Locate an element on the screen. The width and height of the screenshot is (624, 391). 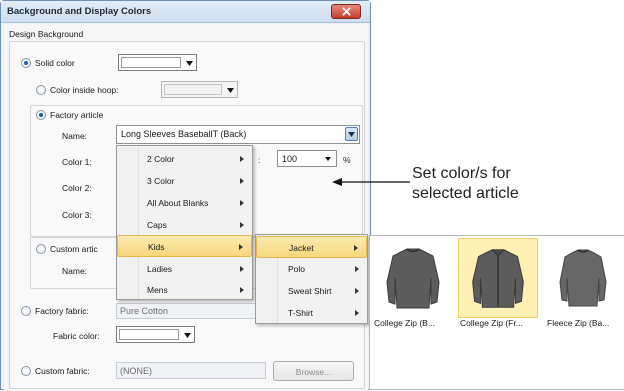
menu-item-label: 3 Color is located at coordinates (161, 181).